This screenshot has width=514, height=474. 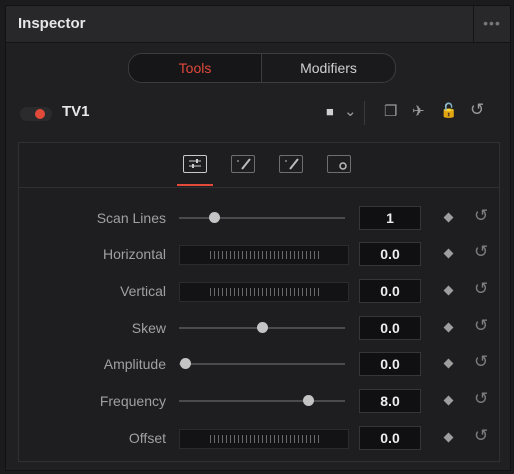 What do you see at coordinates (390, 254) in the screenshot?
I see `horizontal-value: 0.0` at bounding box center [390, 254].